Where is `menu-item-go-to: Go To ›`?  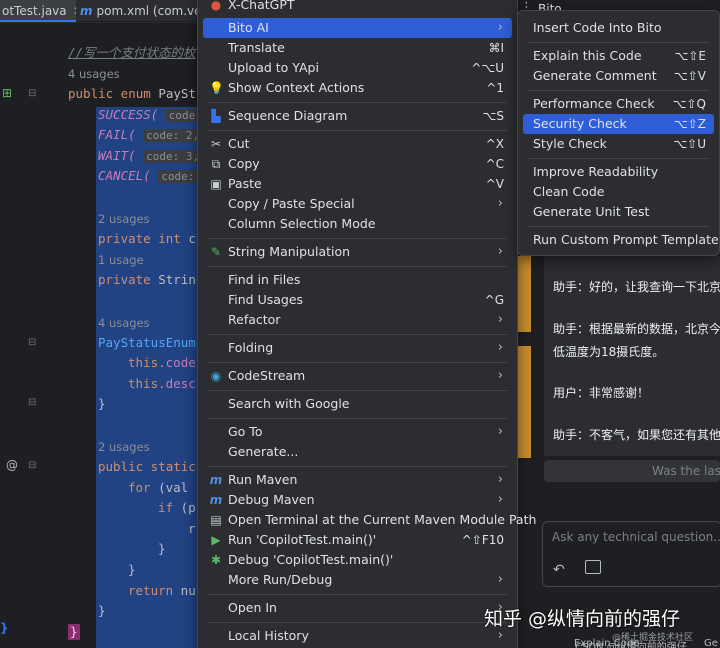
menu-item-go-to: Go To › is located at coordinates (357, 432).